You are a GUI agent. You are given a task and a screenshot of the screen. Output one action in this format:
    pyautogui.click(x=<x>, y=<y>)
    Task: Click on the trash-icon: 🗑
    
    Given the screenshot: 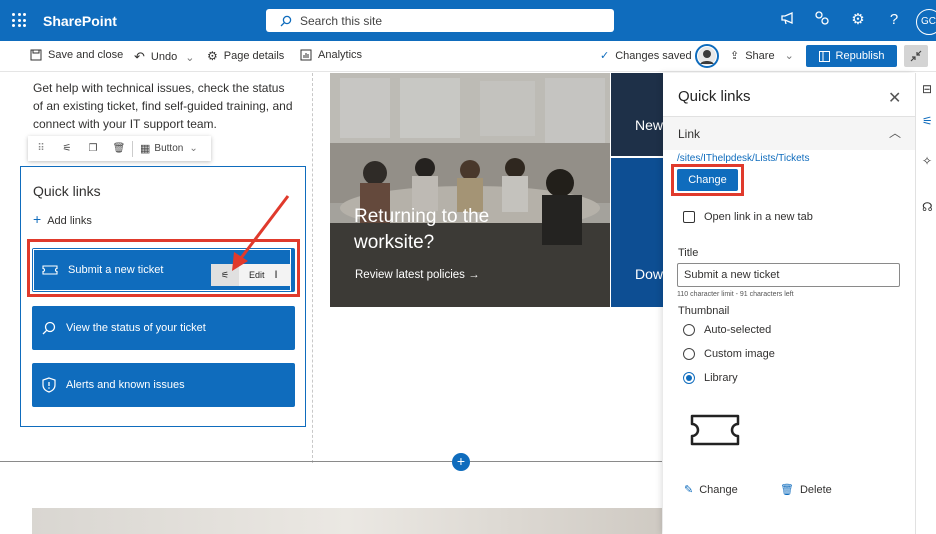 What is the action you would take?
    pyautogui.click(x=787, y=490)
    